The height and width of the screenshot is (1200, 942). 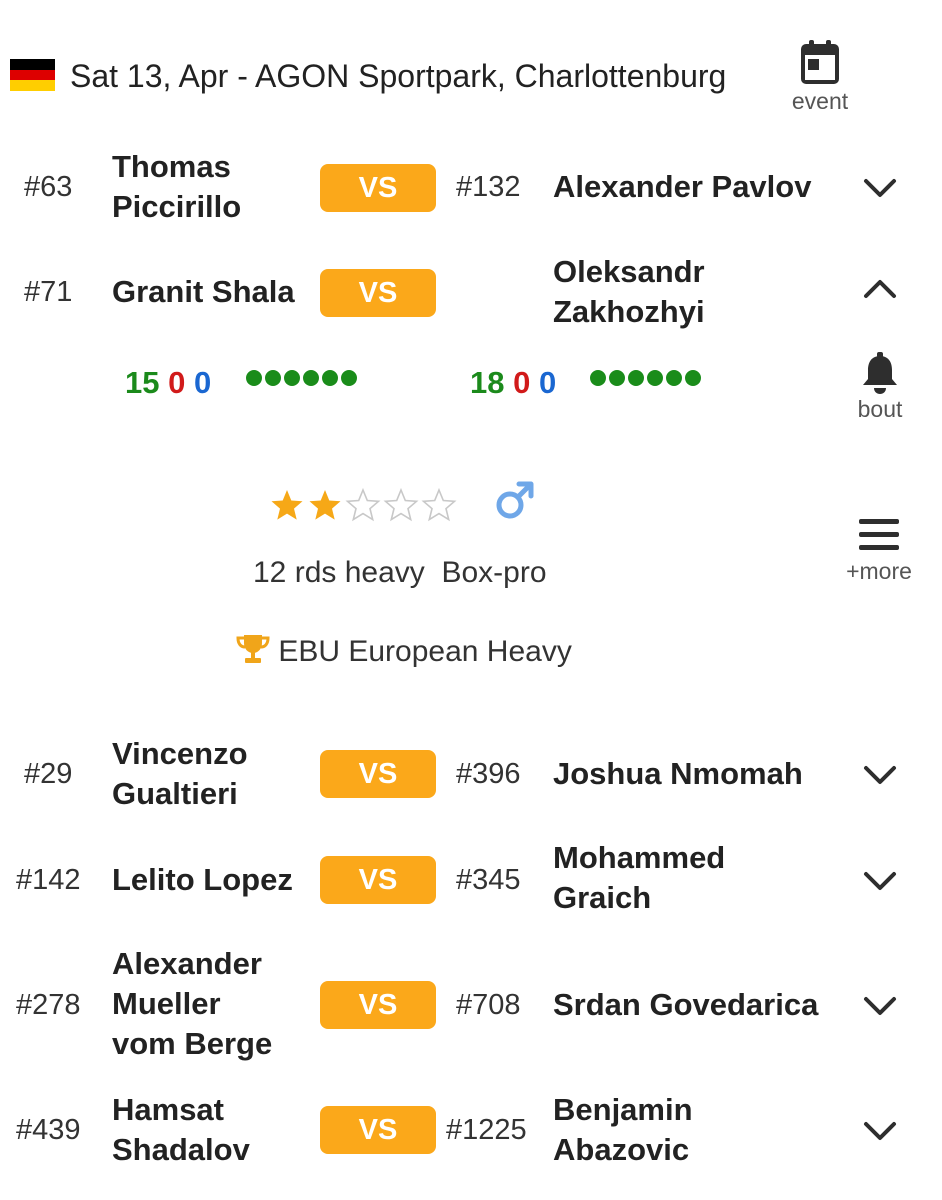 I want to click on fighter-b-name: Srdan Govedarica, so click(x=685, y=1005).